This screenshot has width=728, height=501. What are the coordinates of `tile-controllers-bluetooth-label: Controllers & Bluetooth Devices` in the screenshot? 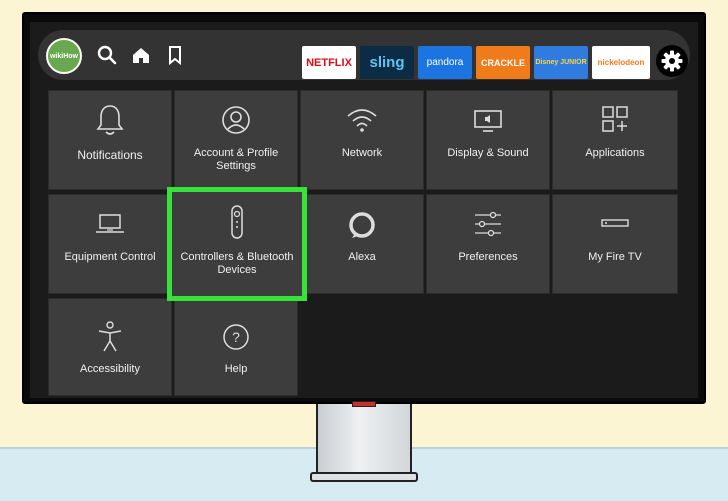 It's located at (237, 263).